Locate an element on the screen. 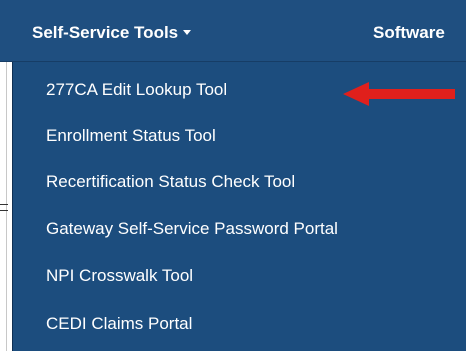 Image resolution: width=466 pixels, height=351 pixels. menu-item-enrollment-status-tool: Enrollment Status Tool is located at coordinates (131, 136).